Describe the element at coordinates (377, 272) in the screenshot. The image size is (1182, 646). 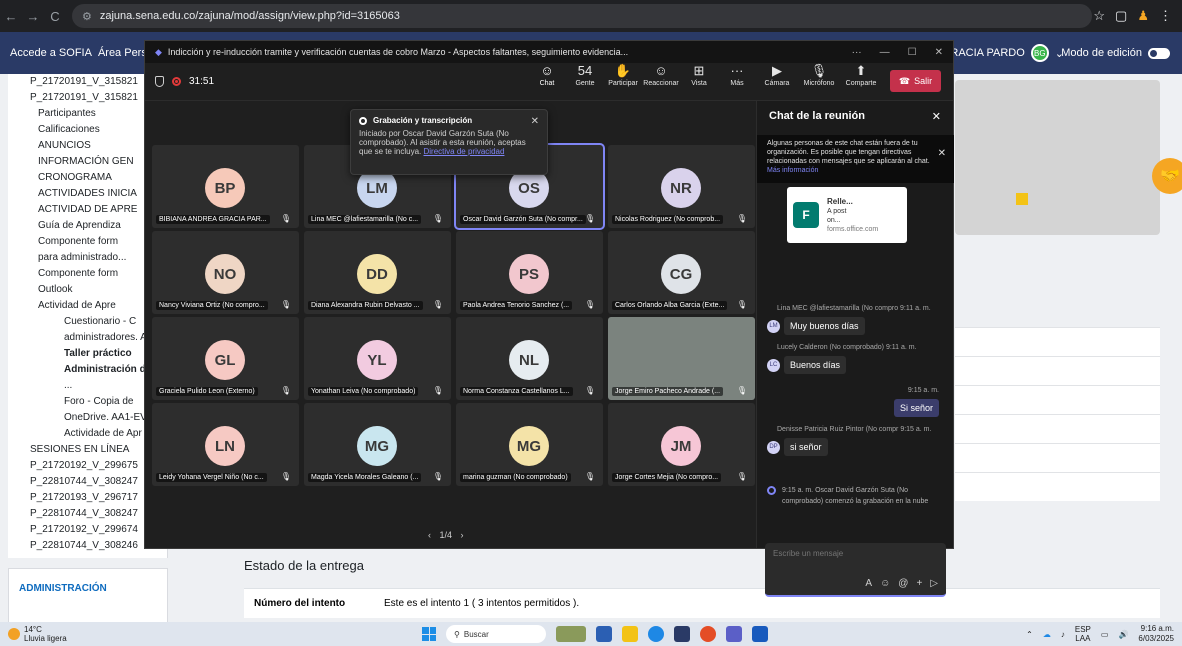
I see `participant-tile: DD Diana Alexandra Rubin Delvasto ... 🎙` at that location.